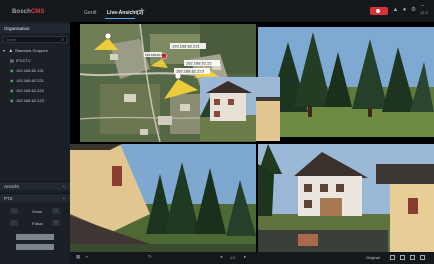 The image size is (434, 264). What do you see at coordinates (35, 39) in the screenshot?
I see `search-input: Suche ⌕` at bounding box center [35, 39].